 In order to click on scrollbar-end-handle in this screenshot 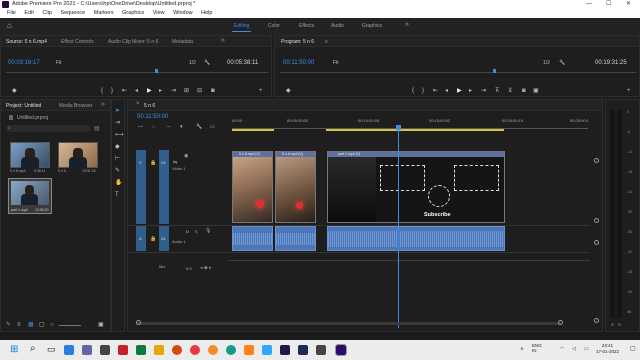, I will do `click(560, 322)`.